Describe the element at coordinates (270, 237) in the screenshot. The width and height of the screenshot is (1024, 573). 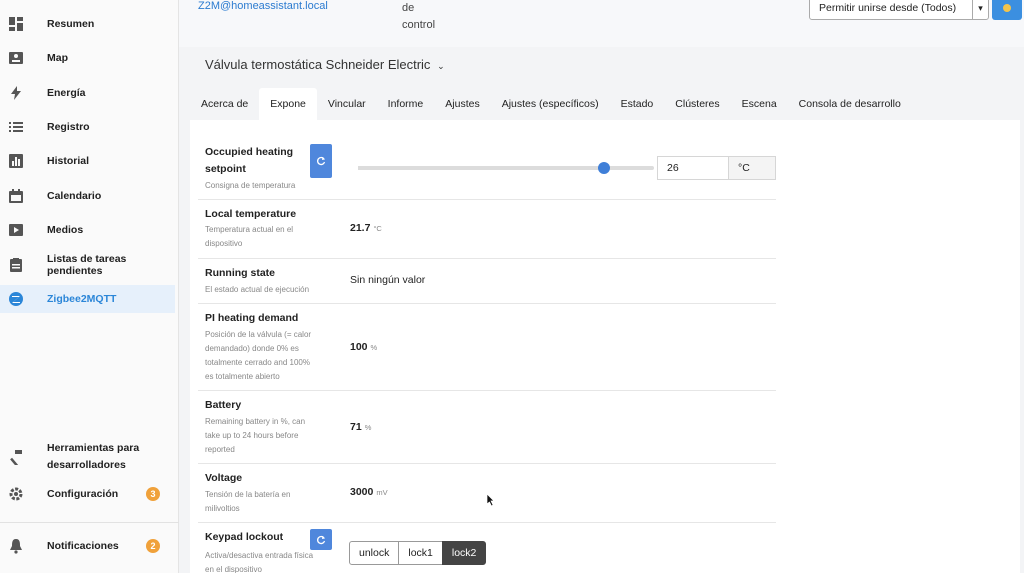
I see `expose-desc: Temperatura actual en el dispositivo` at that location.